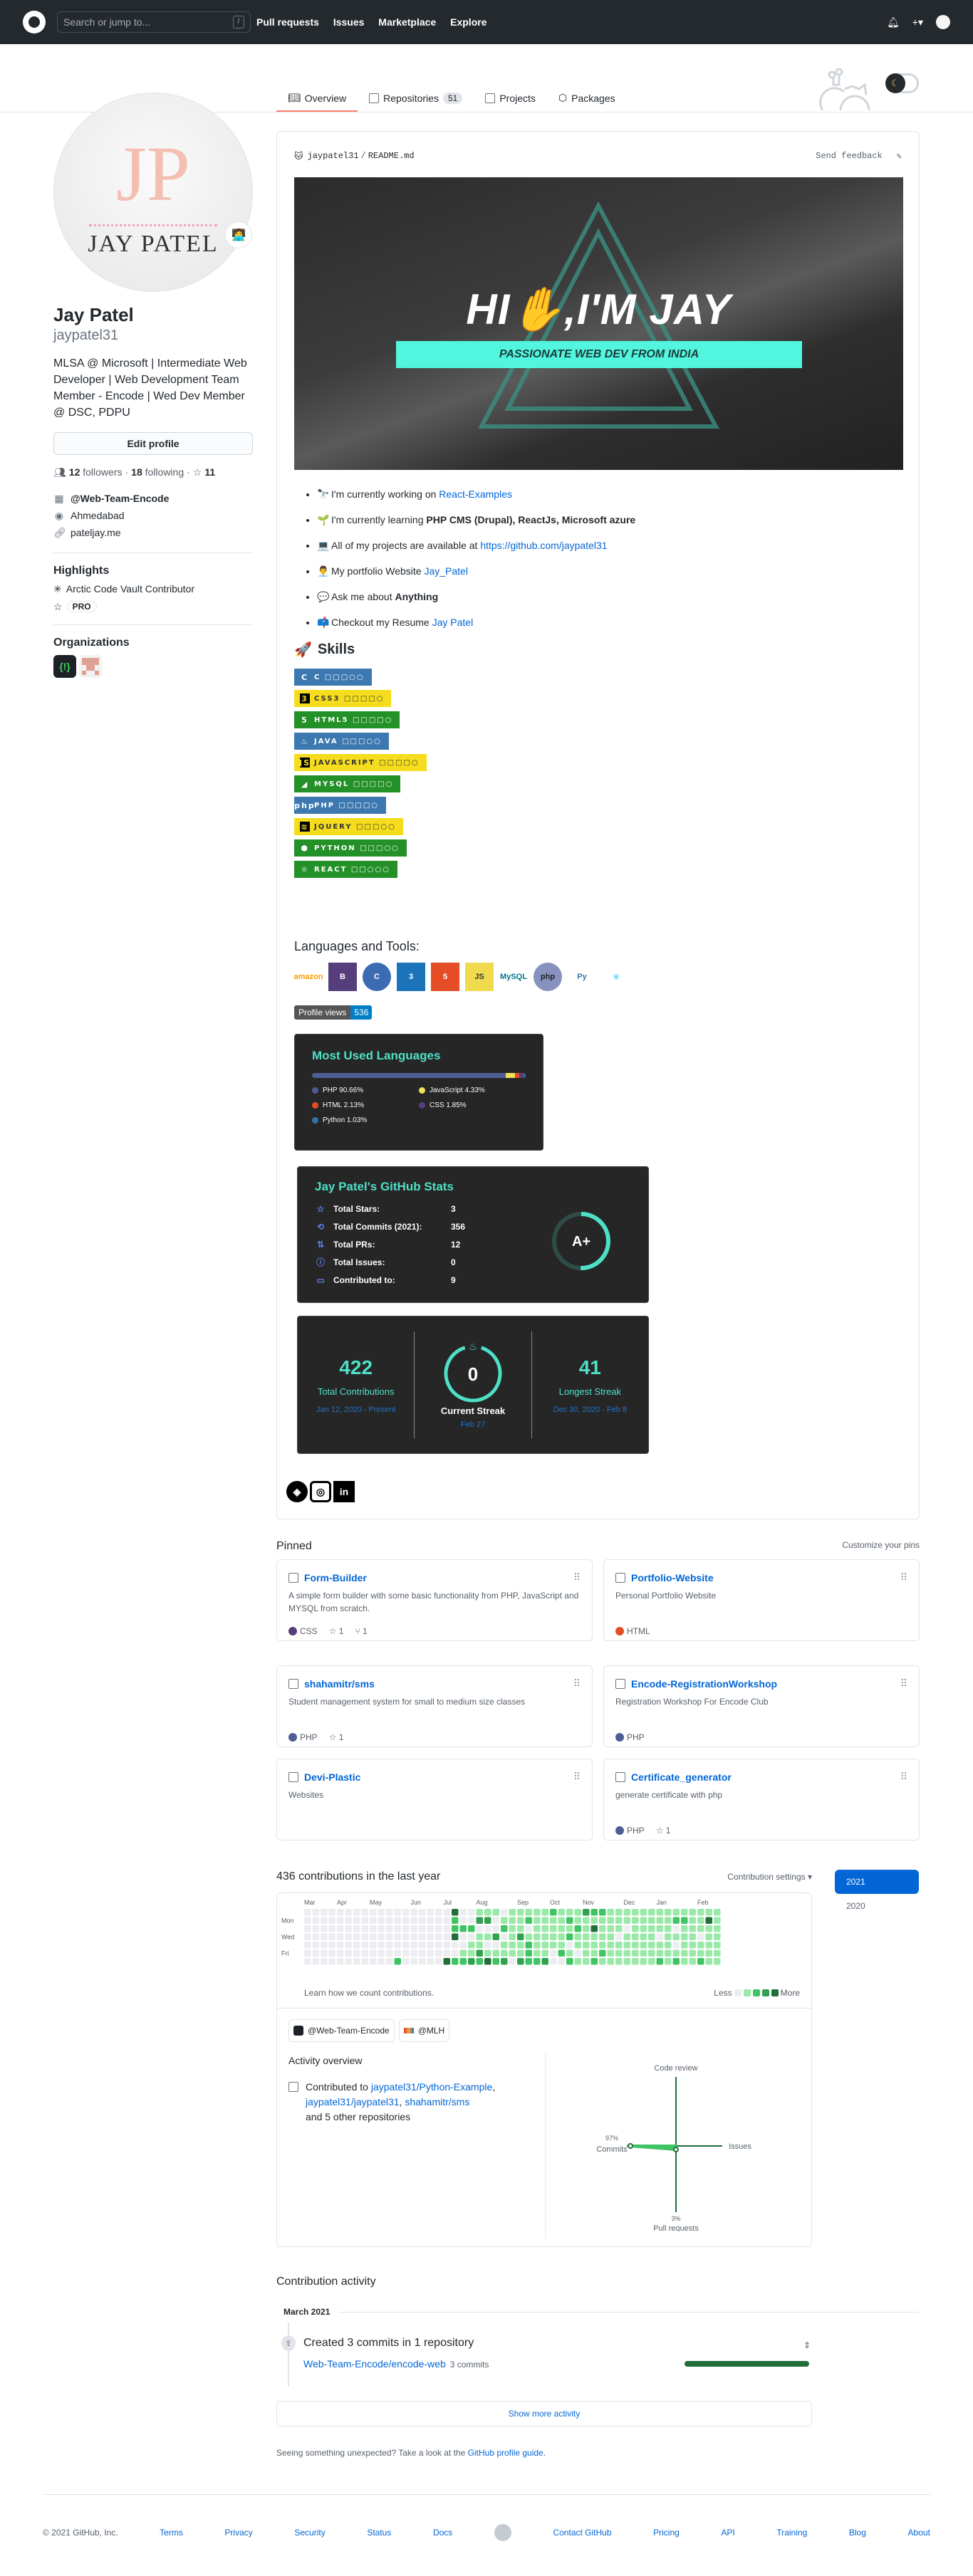 This screenshot has height=2576, width=973. What do you see at coordinates (453, 622) in the screenshot?
I see `readme-link: Jay Patel` at bounding box center [453, 622].